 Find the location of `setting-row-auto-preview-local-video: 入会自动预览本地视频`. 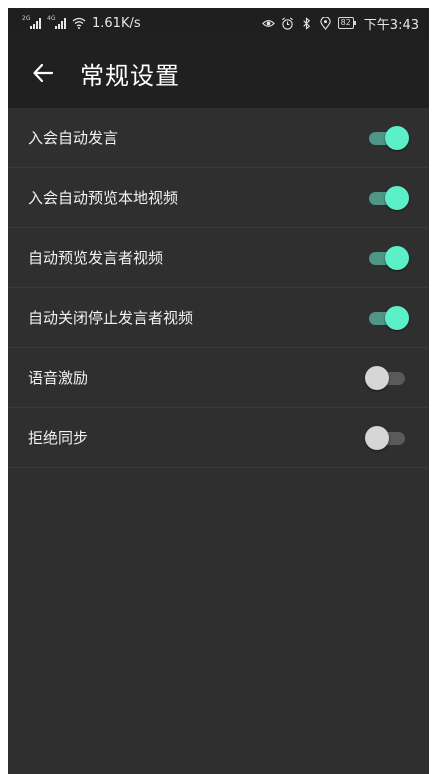

setting-row-auto-preview-local-video: 入会自动预览本地视频 is located at coordinates (218, 198).